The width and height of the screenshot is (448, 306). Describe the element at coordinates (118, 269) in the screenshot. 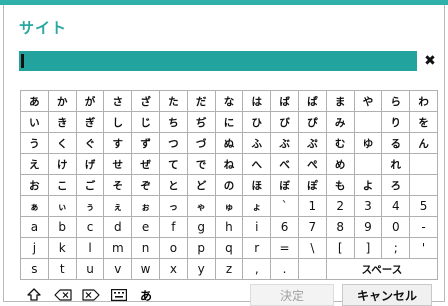

I see `keyboard-key: v` at that location.